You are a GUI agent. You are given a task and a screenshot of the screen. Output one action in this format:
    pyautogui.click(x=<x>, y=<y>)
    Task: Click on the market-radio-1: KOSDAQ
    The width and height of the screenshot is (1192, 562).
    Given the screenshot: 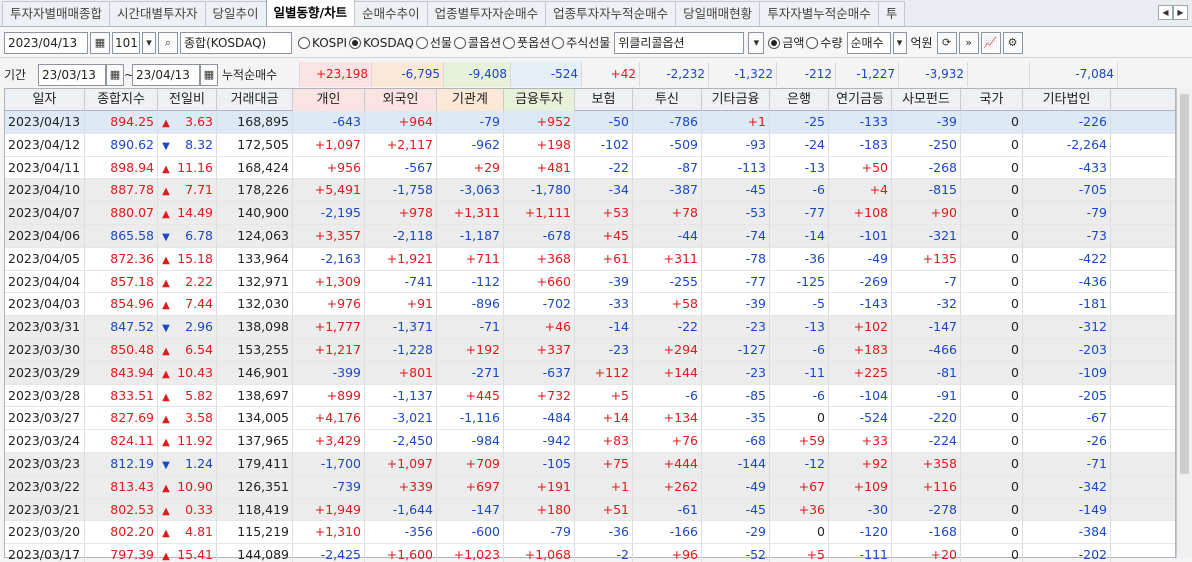 What is the action you would take?
    pyautogui.click(x=381, y=43)
    